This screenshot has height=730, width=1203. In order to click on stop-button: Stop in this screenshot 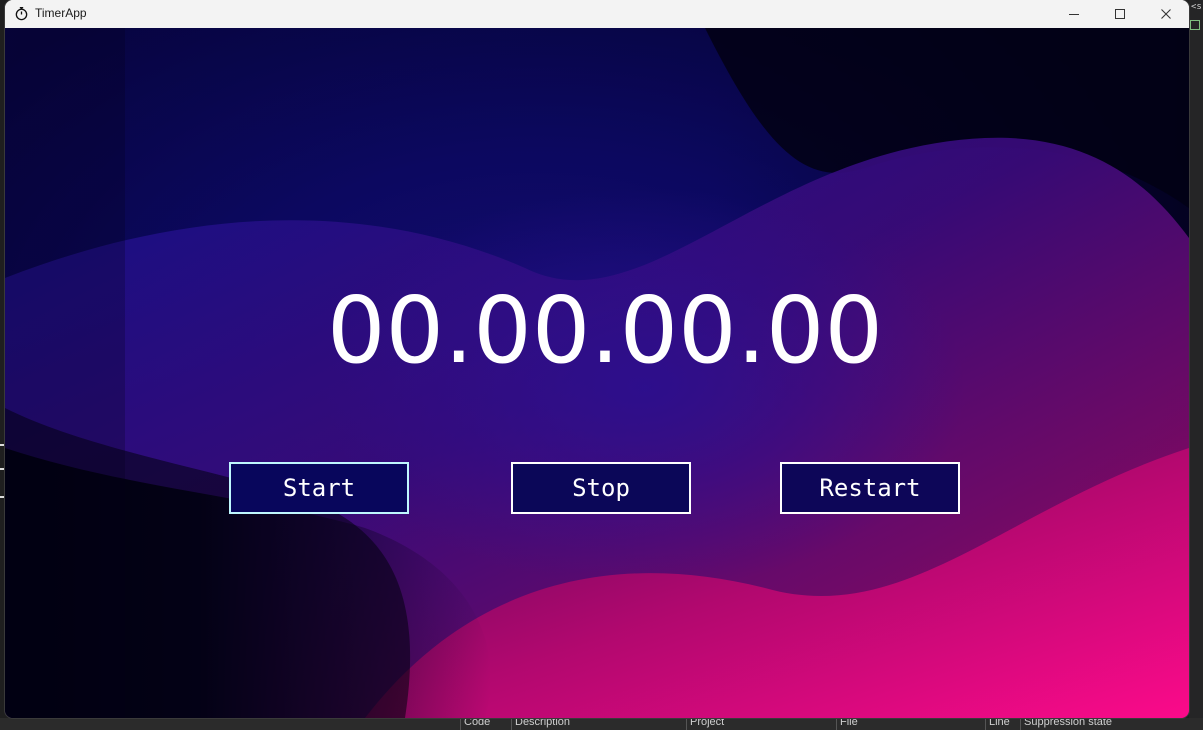, I will do `click(601, 488)`.